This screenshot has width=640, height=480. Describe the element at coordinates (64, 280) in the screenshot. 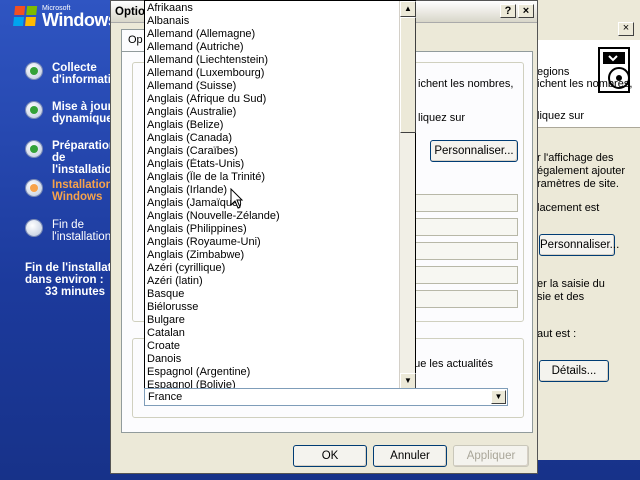

I see `eta-line-2: dans environ :` at that location.